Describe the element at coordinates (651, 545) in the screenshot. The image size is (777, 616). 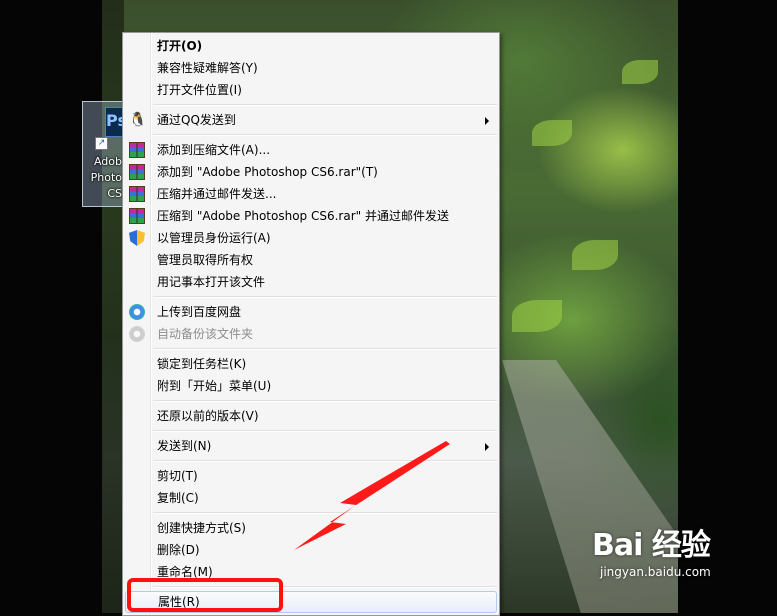
I see `watermark-logo: Bai 经验` at that location.